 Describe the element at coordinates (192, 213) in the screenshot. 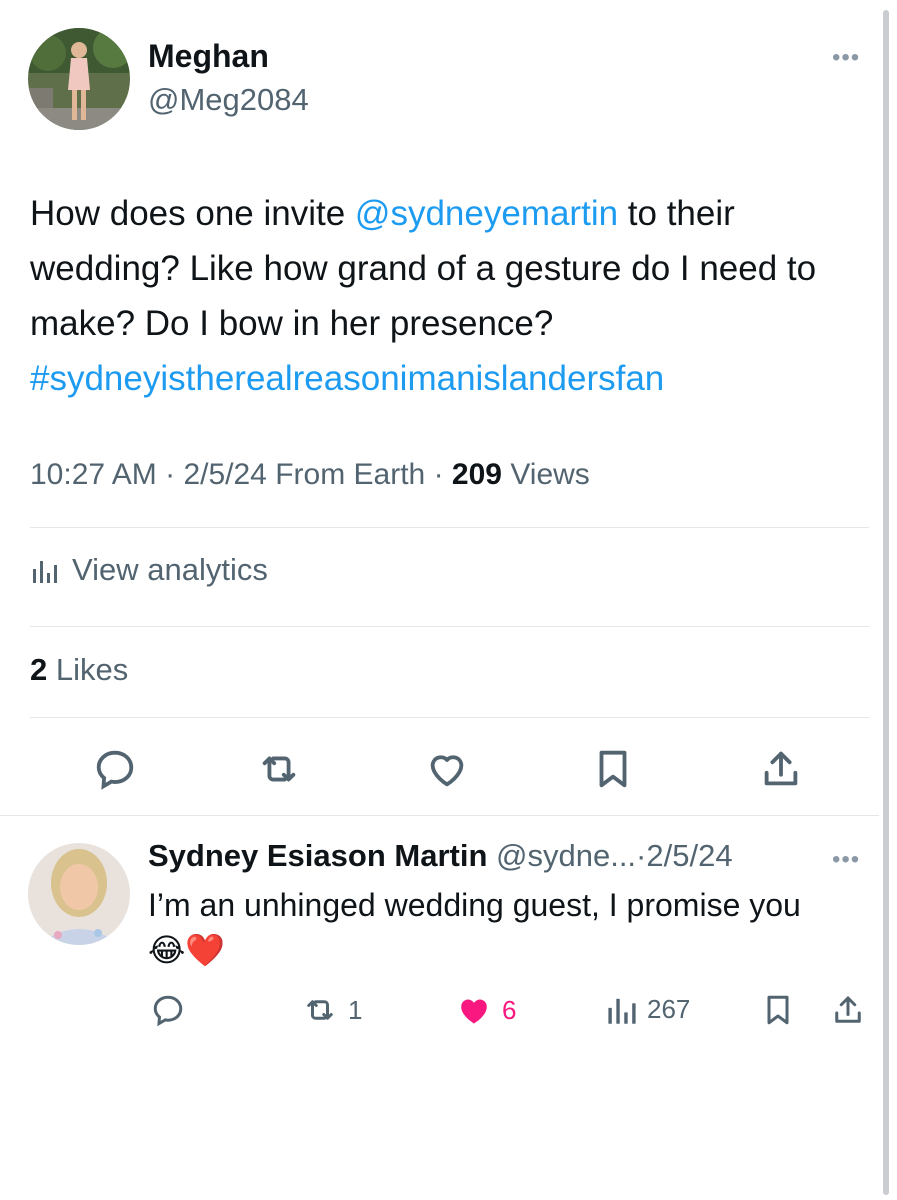

I see `tweet-text-part: How does one invite` at that location.